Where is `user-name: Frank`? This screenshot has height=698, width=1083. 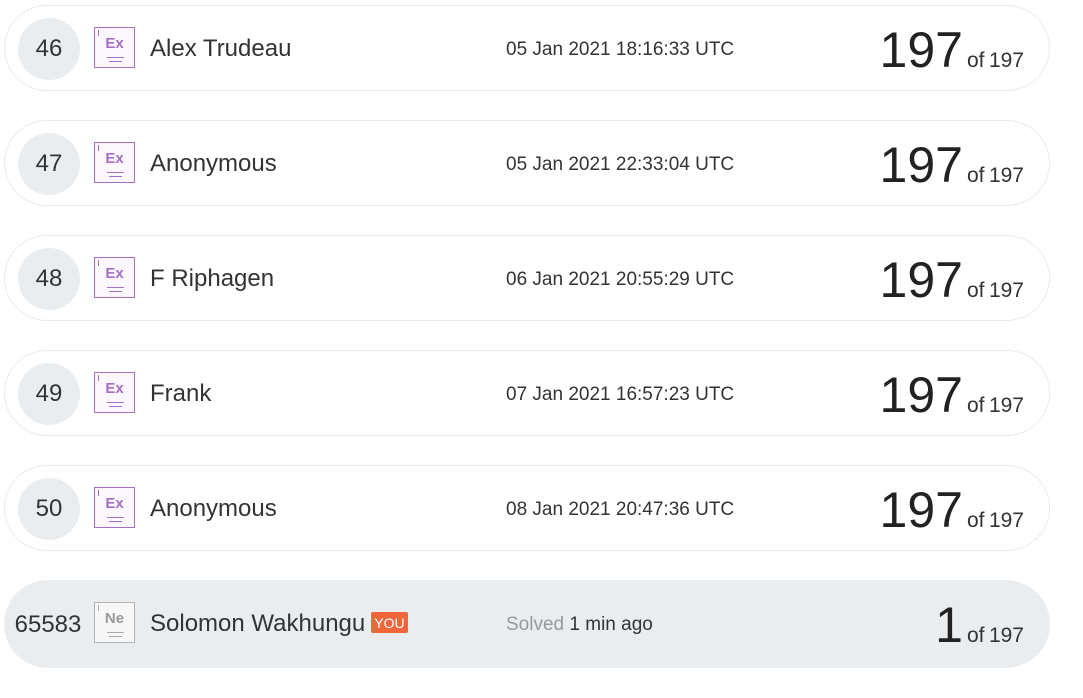
user-name: Frank is located at coordinates (180, 394).